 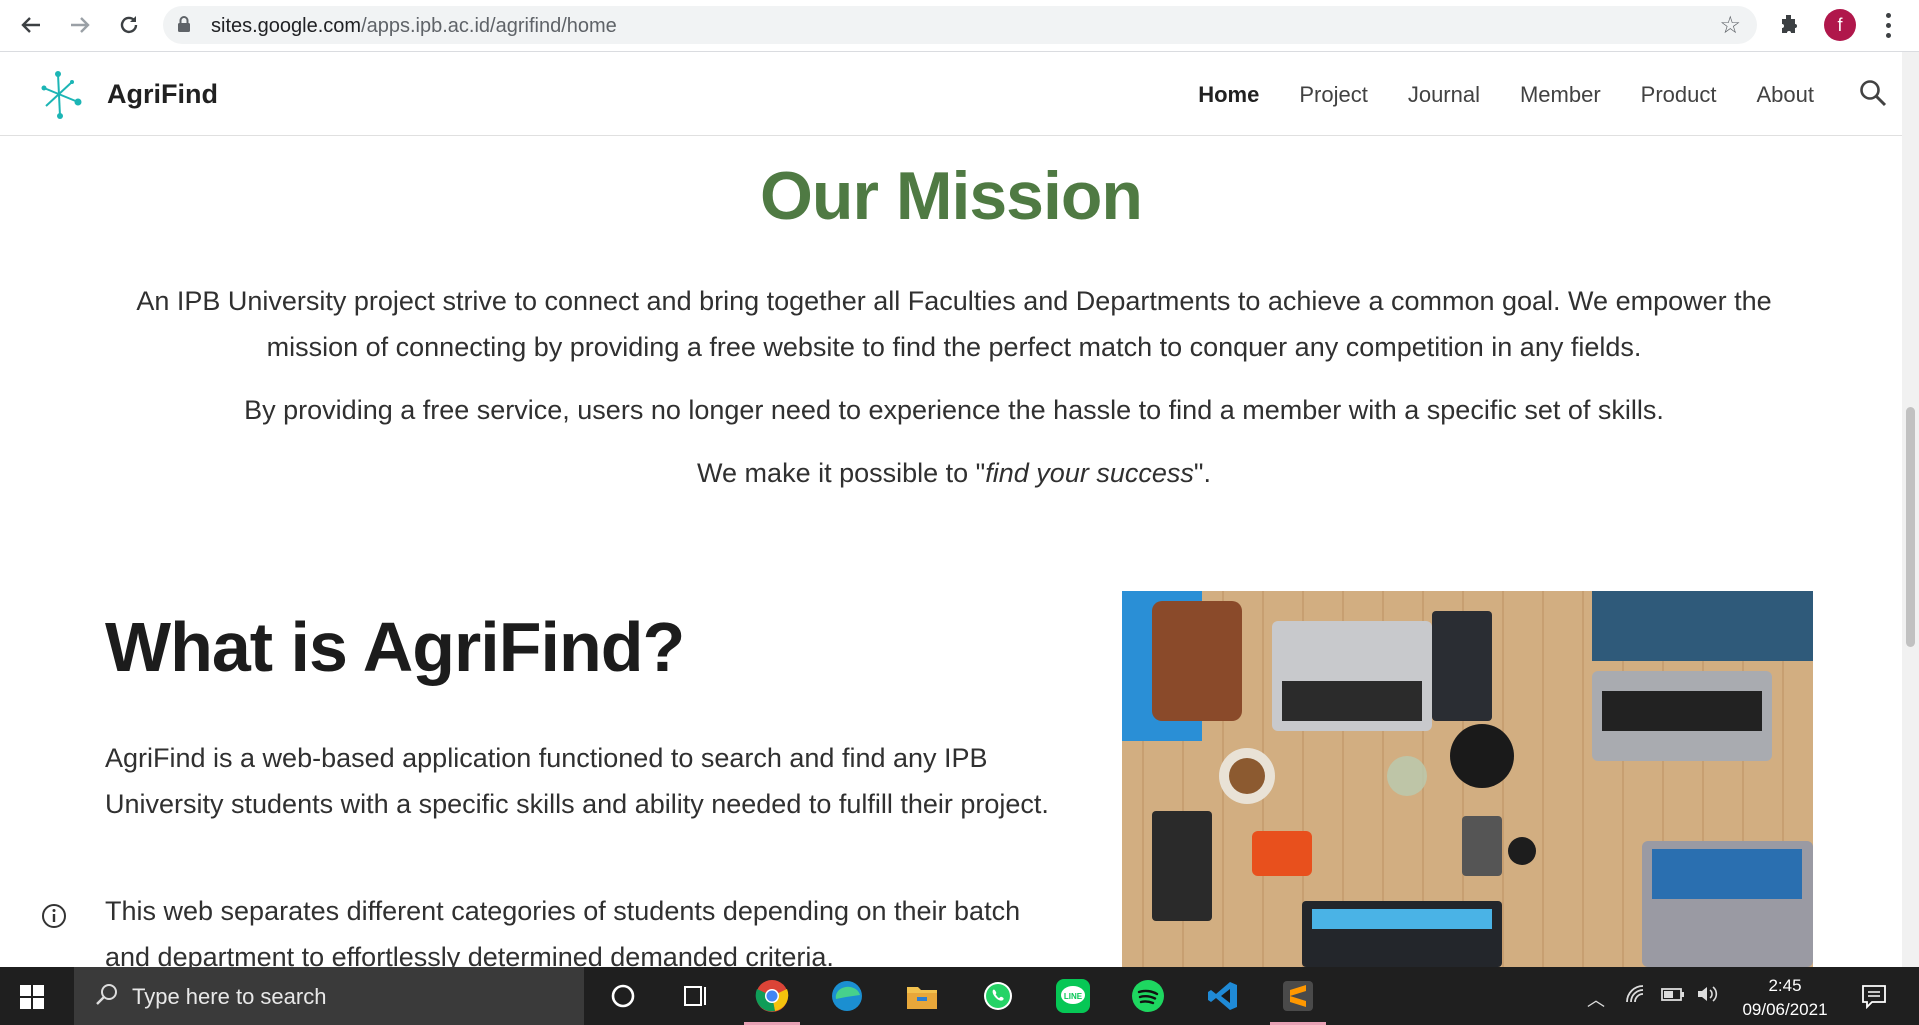 I want to click on page-scrollbar, so click(x=1910, y=509).